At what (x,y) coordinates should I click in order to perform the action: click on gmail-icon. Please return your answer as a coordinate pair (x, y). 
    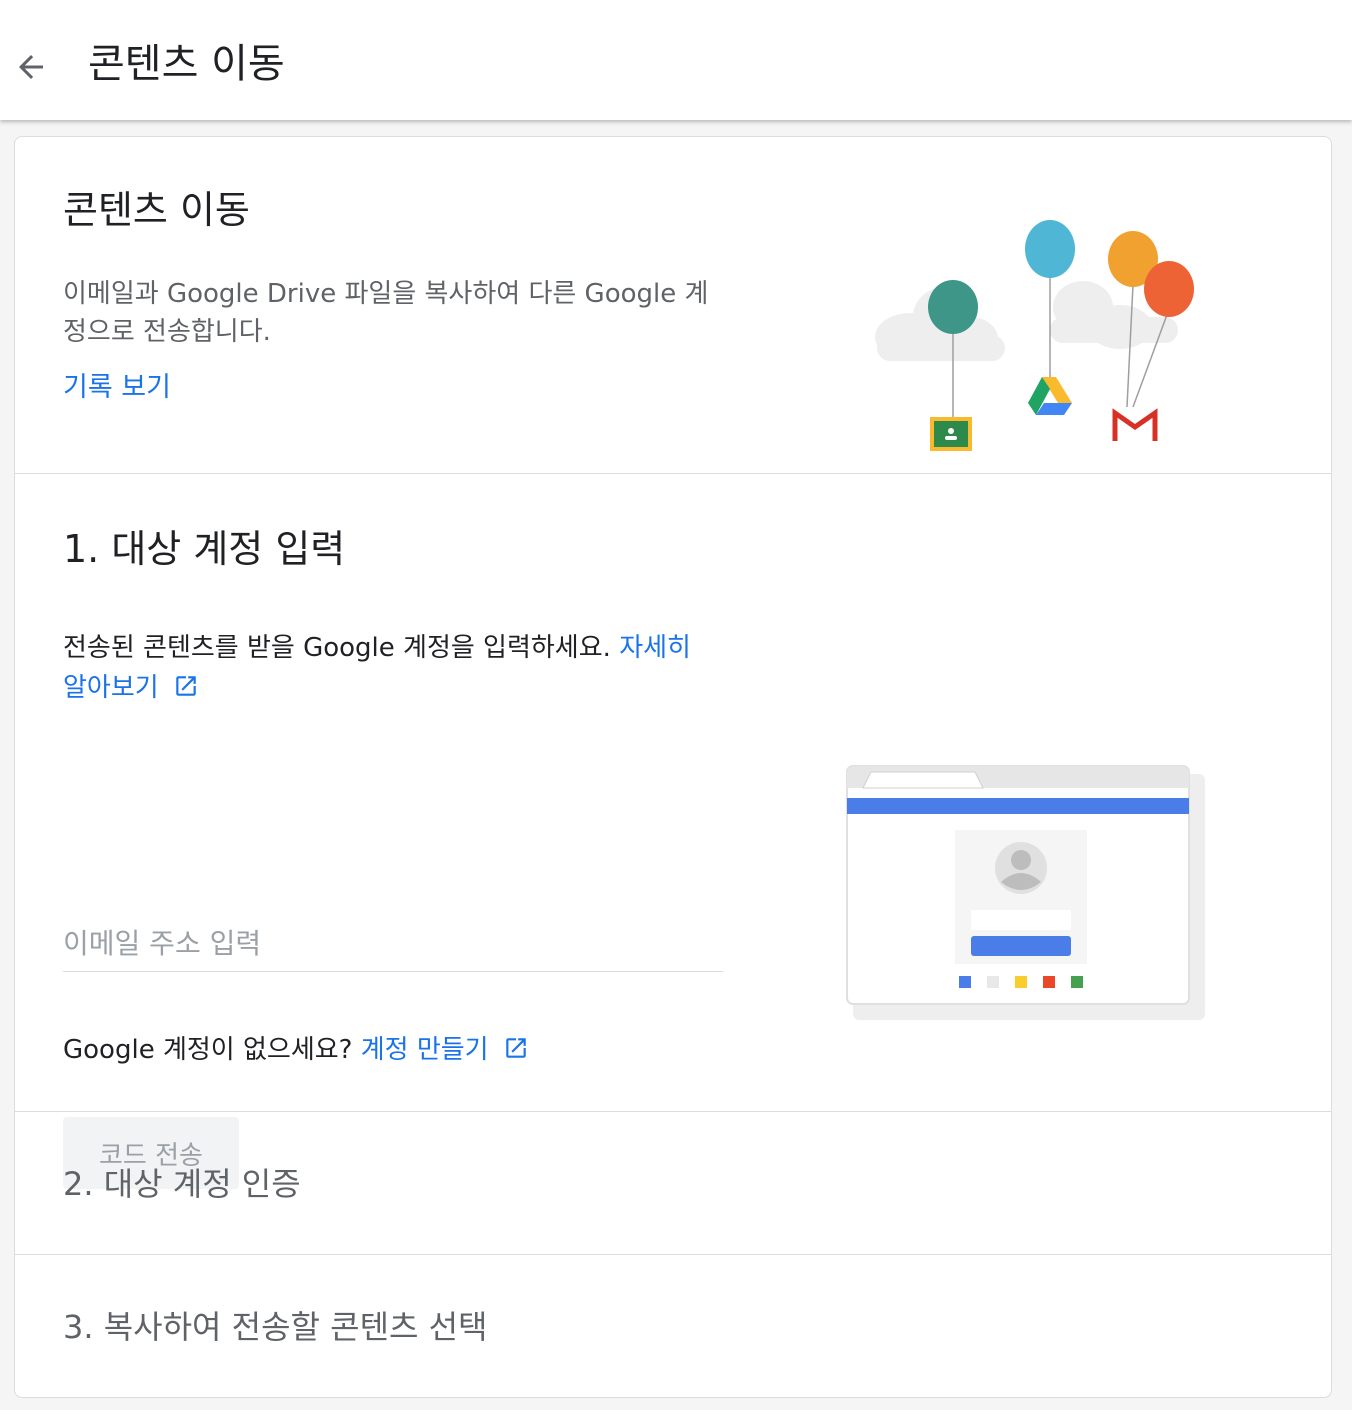
    Looking at the image, I should click on (1135, 424).